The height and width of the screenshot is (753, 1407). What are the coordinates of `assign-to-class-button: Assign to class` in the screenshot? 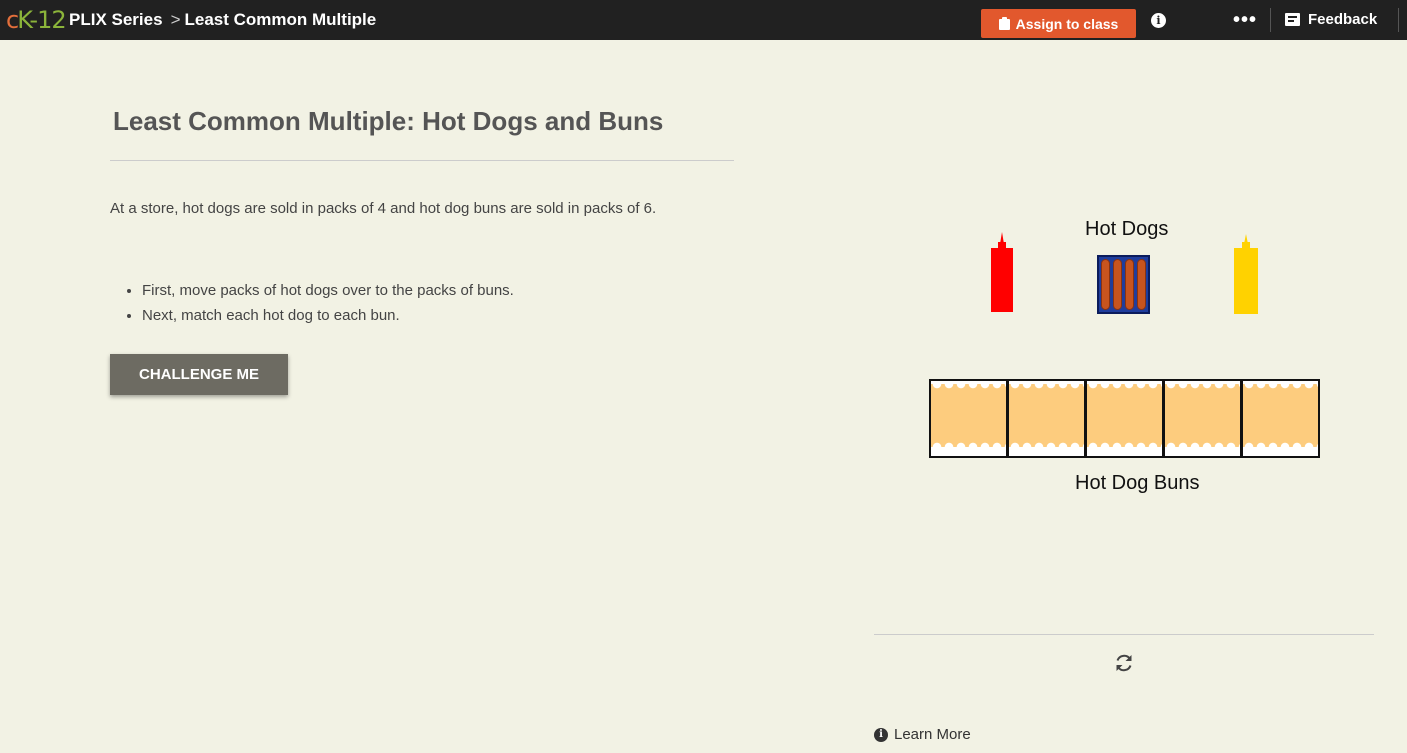 It's located at (1058, 23).